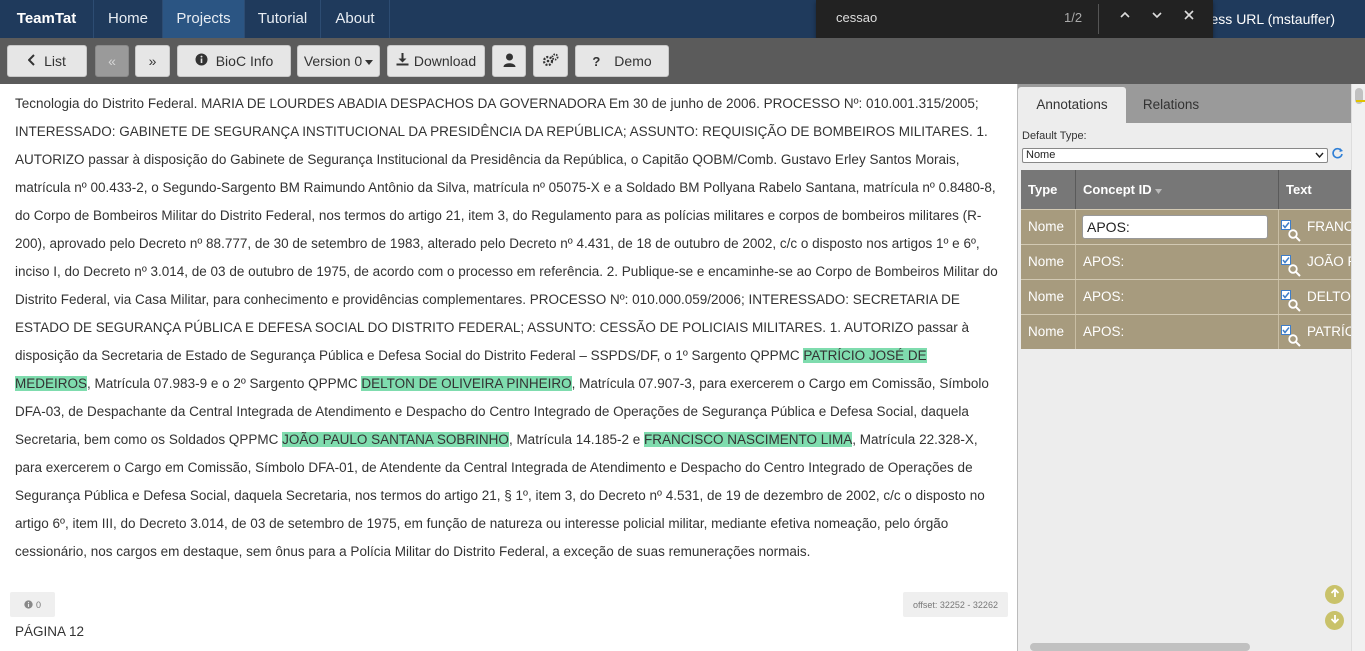 This screenshot has height=651, width=1365. I want to click on version-dropdown: Version 0, so click(338, 61).